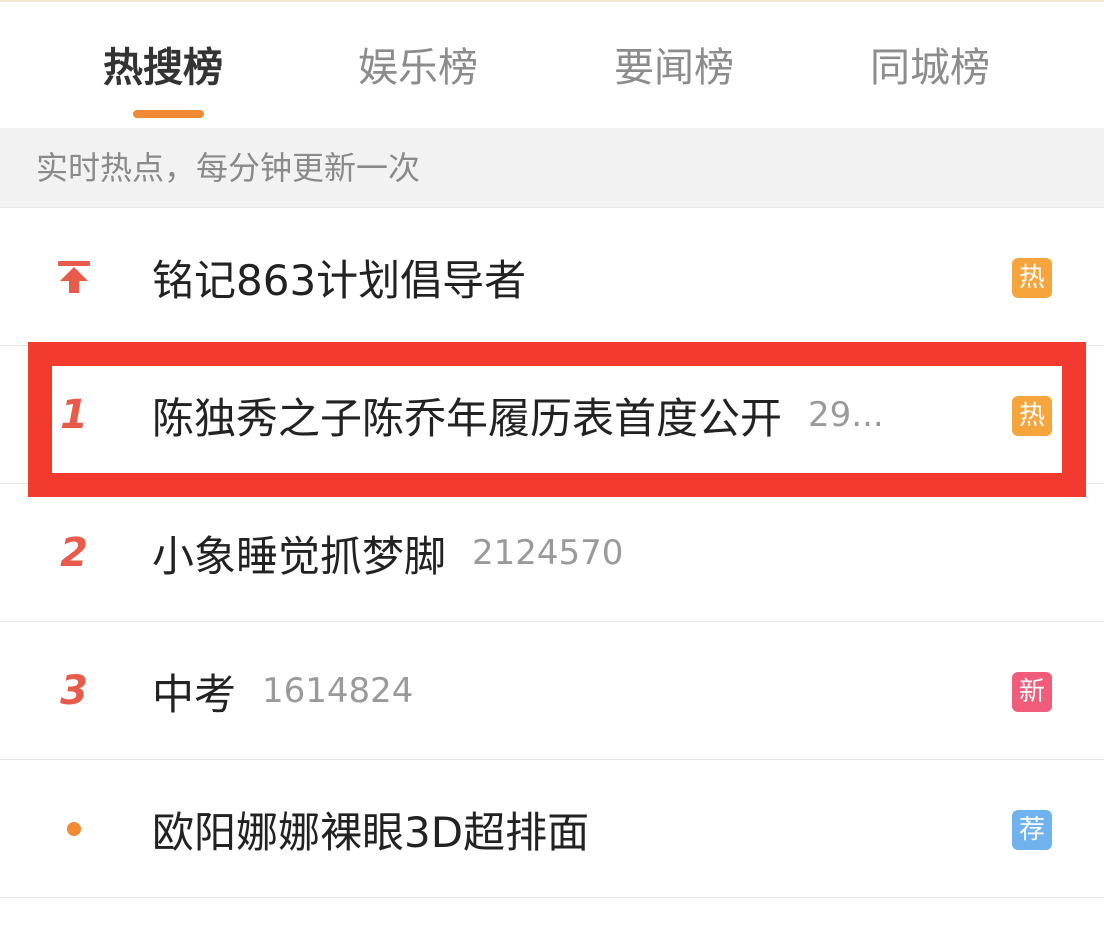 The width and height of the screenshot is (1104, 933). I want to click on tab-hot-search: 热搜榜, so click(163, 68).